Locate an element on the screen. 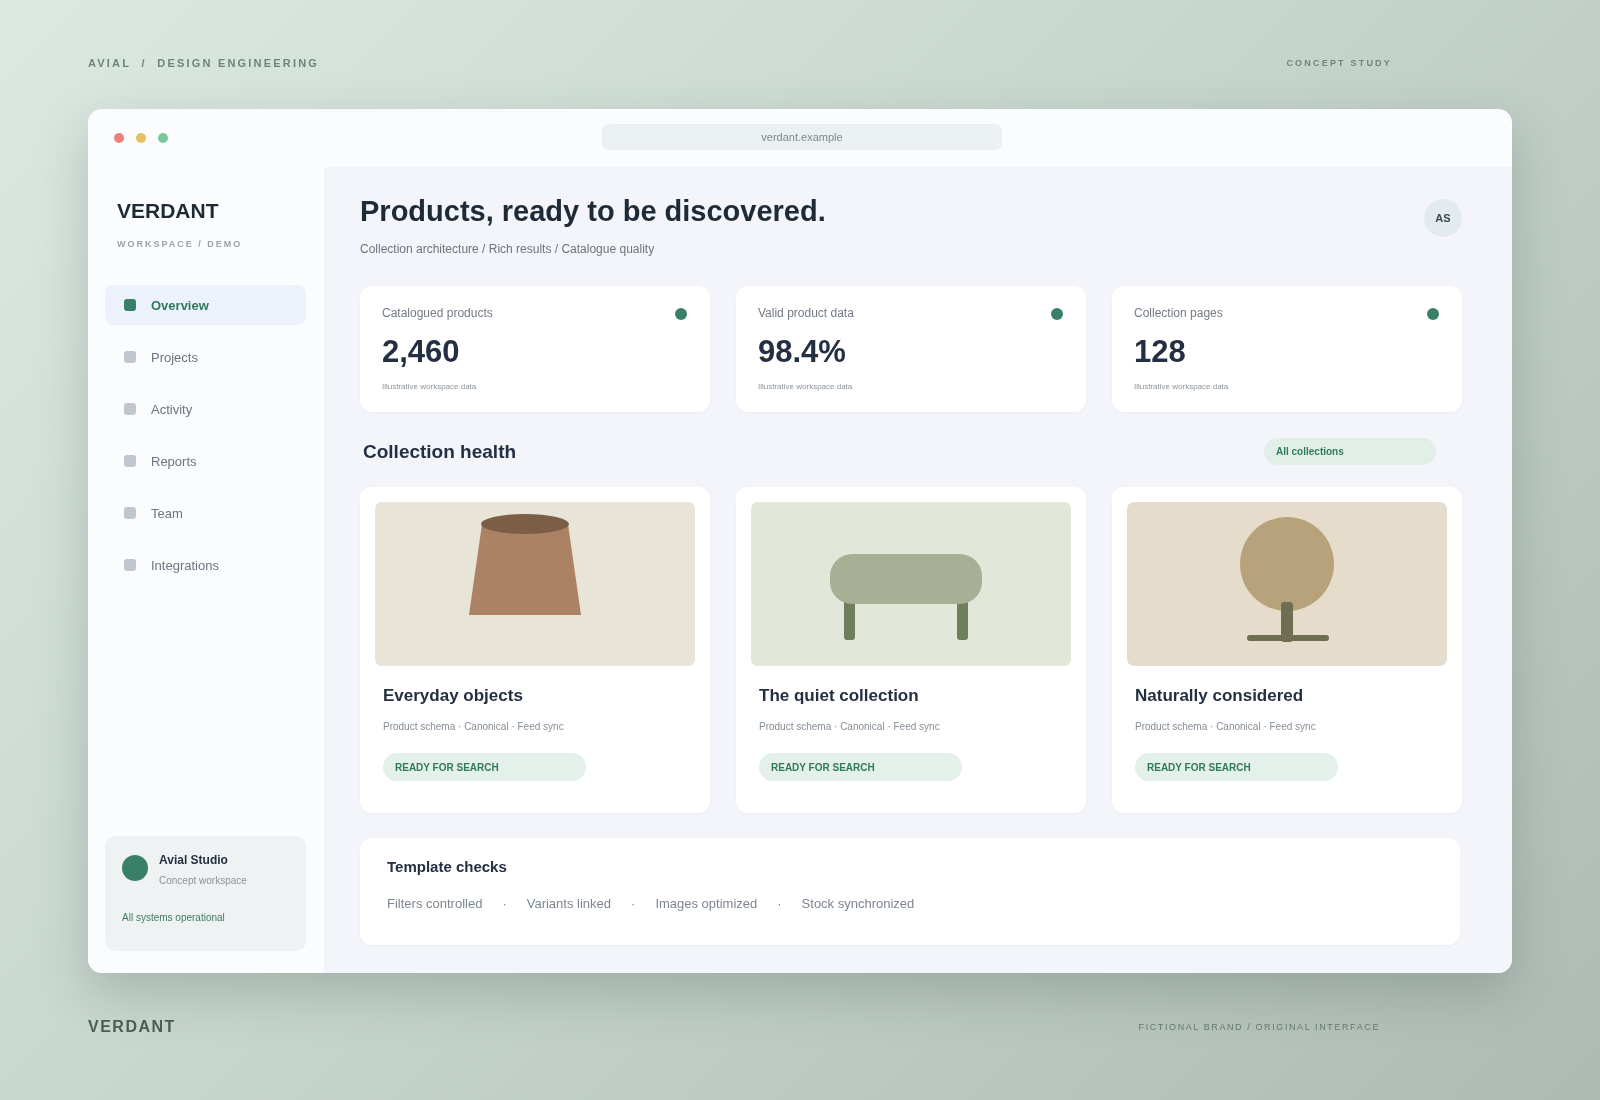 The width and height of the screenshot is (1600, 1100). status-text: All systems operational is located at coordinates (174, 917).